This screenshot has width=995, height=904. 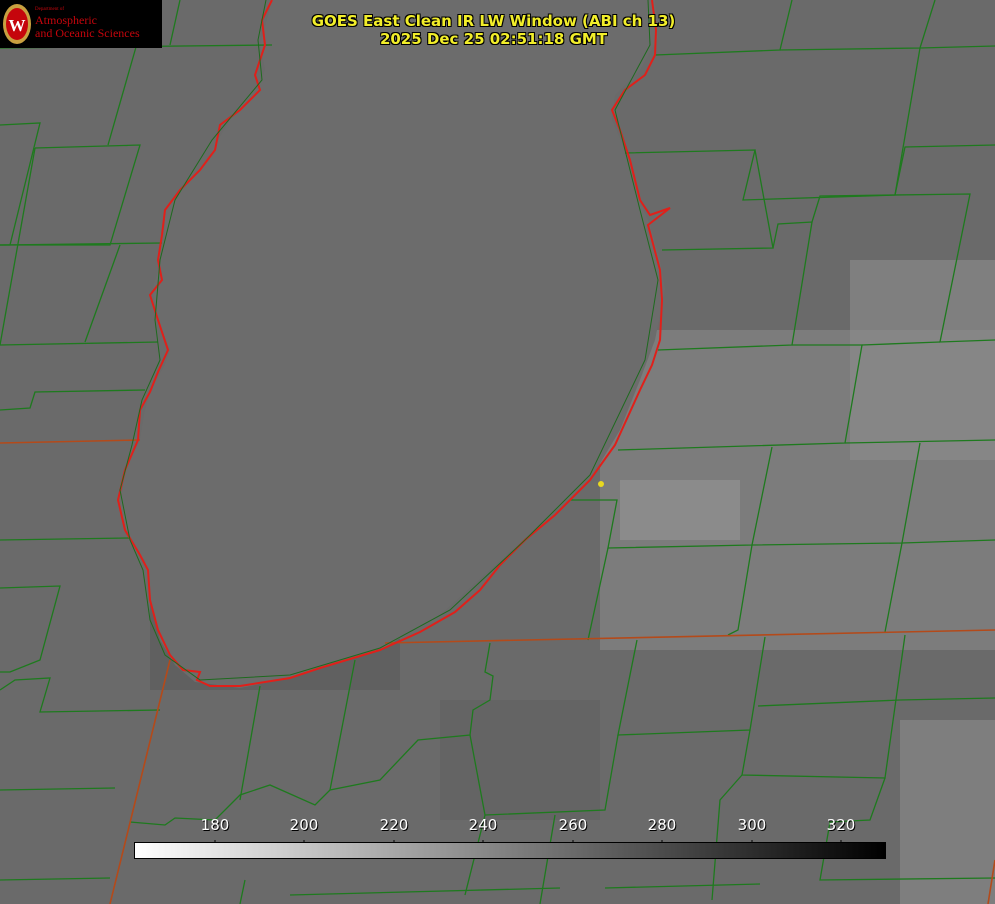 What do you see at coordinates (510, 850) in the screenshot?
I see `colorbar` at bounding box center [510, 850].